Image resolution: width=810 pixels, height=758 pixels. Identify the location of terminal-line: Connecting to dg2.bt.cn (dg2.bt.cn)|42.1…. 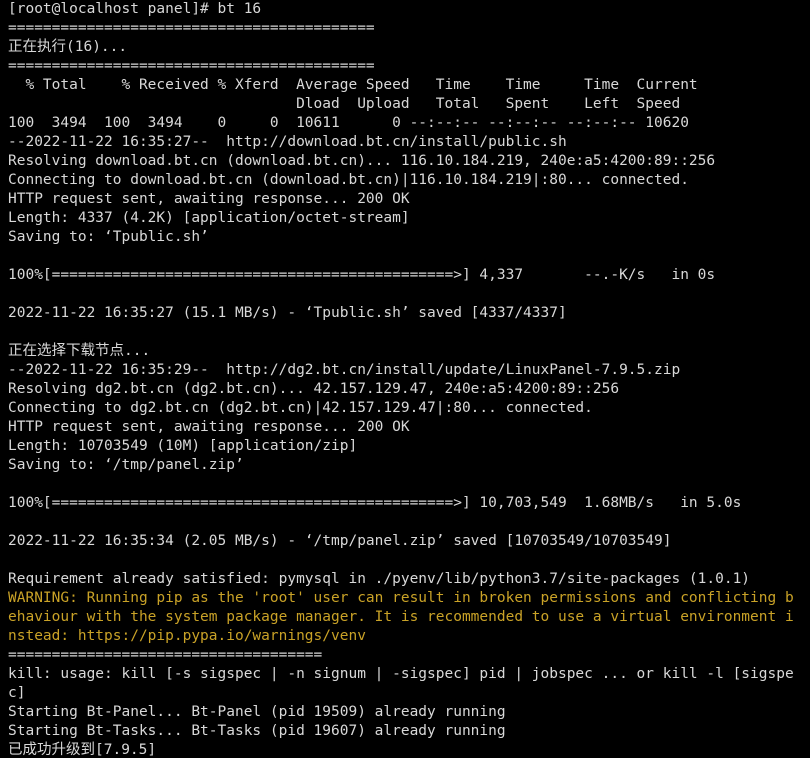
(300, 408).